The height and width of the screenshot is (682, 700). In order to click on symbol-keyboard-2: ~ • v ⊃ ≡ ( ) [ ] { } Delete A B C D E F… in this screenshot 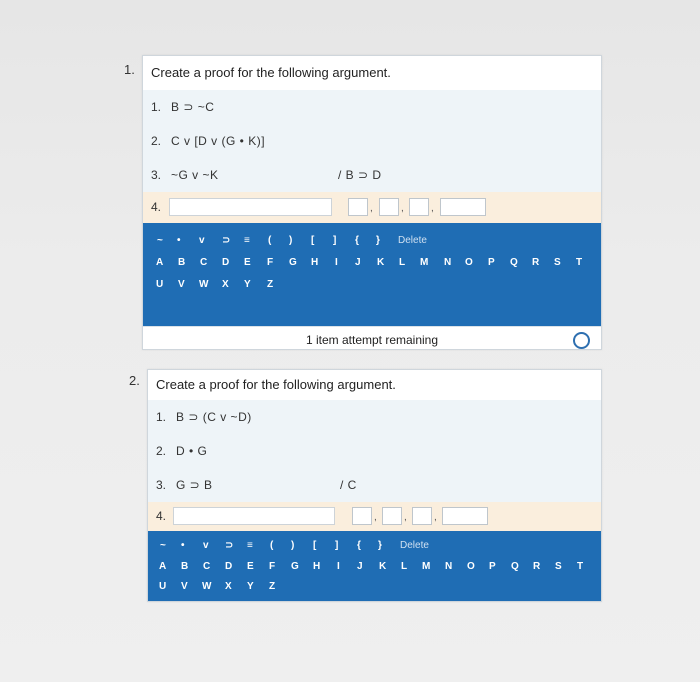, I will do `click(374, 566)`.